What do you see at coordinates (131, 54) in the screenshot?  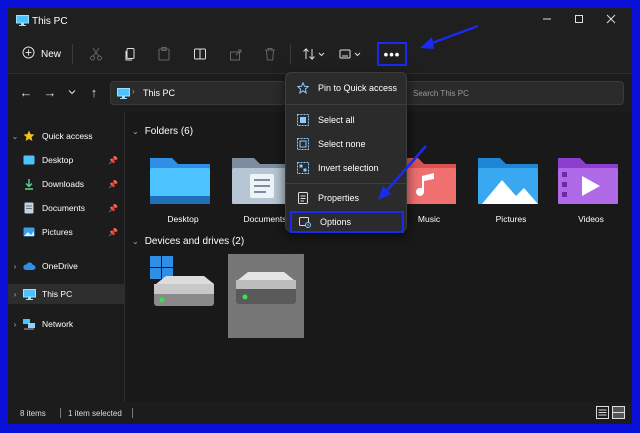 I see `copy-icon` at bounding box center [131, 54].